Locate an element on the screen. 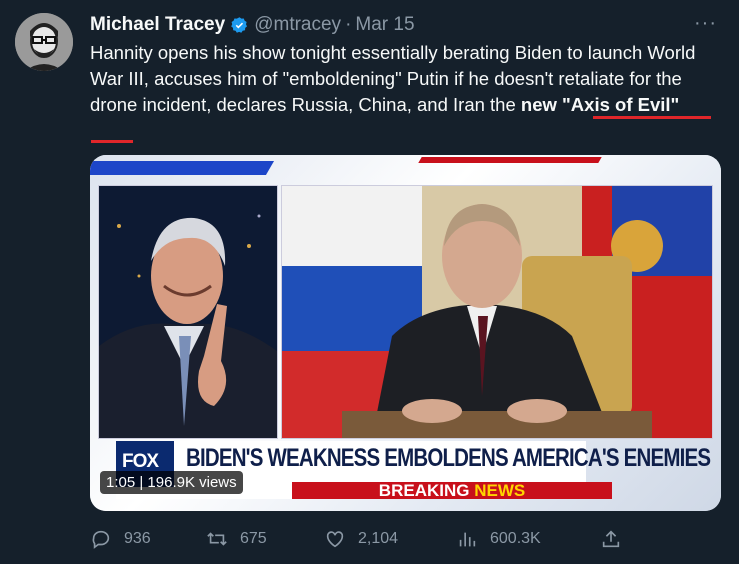  analytics-icon is located at coordinates (467, 539).